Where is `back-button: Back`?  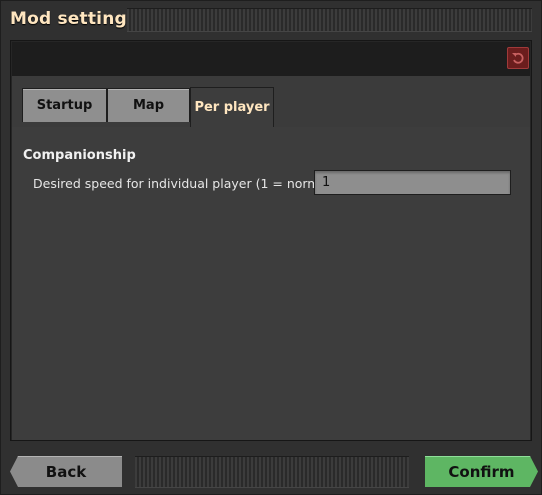 back-button: Back is located at coordinates (66, 471).